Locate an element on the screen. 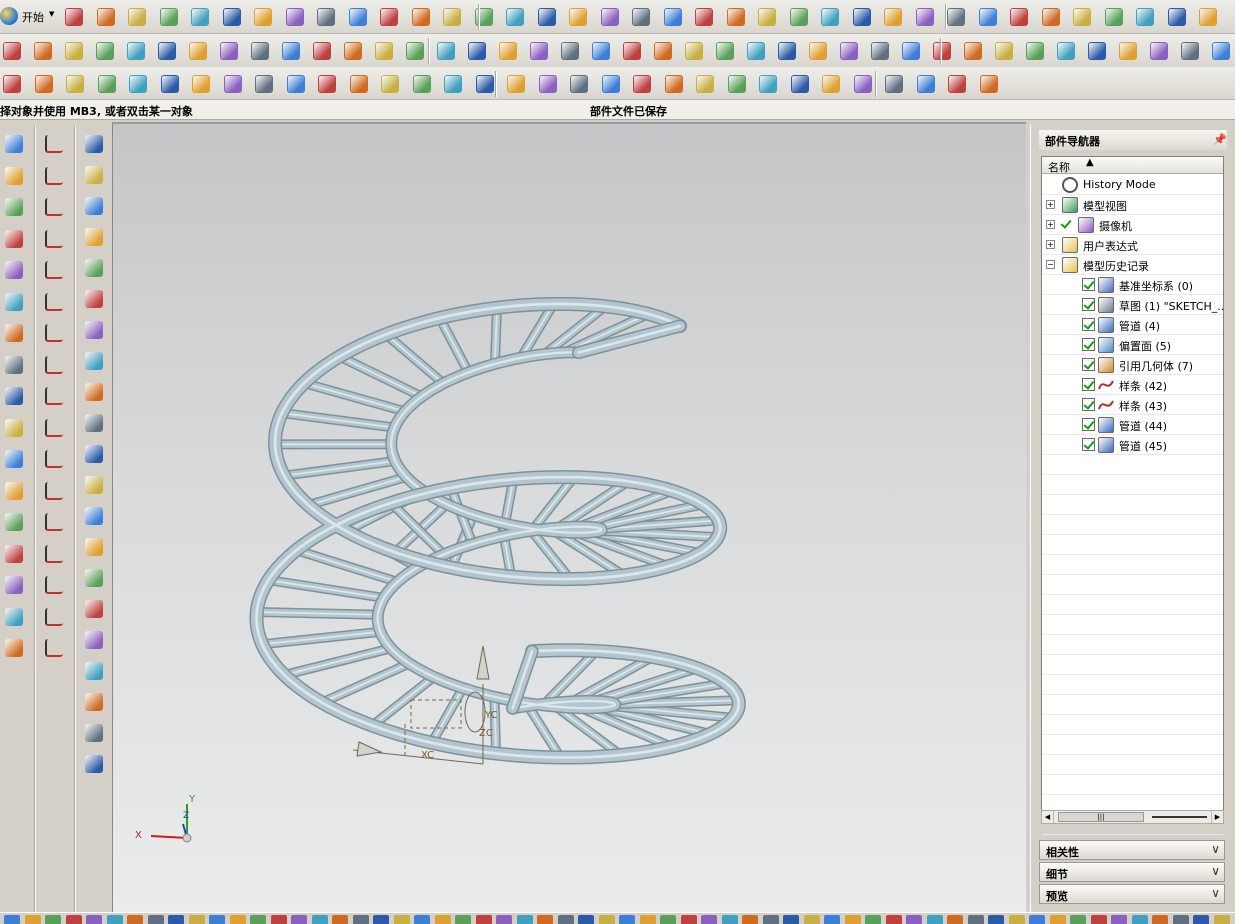 The height and width of the screenshot is (924, 1235). redo-button is located at coordinates (1145, 17).